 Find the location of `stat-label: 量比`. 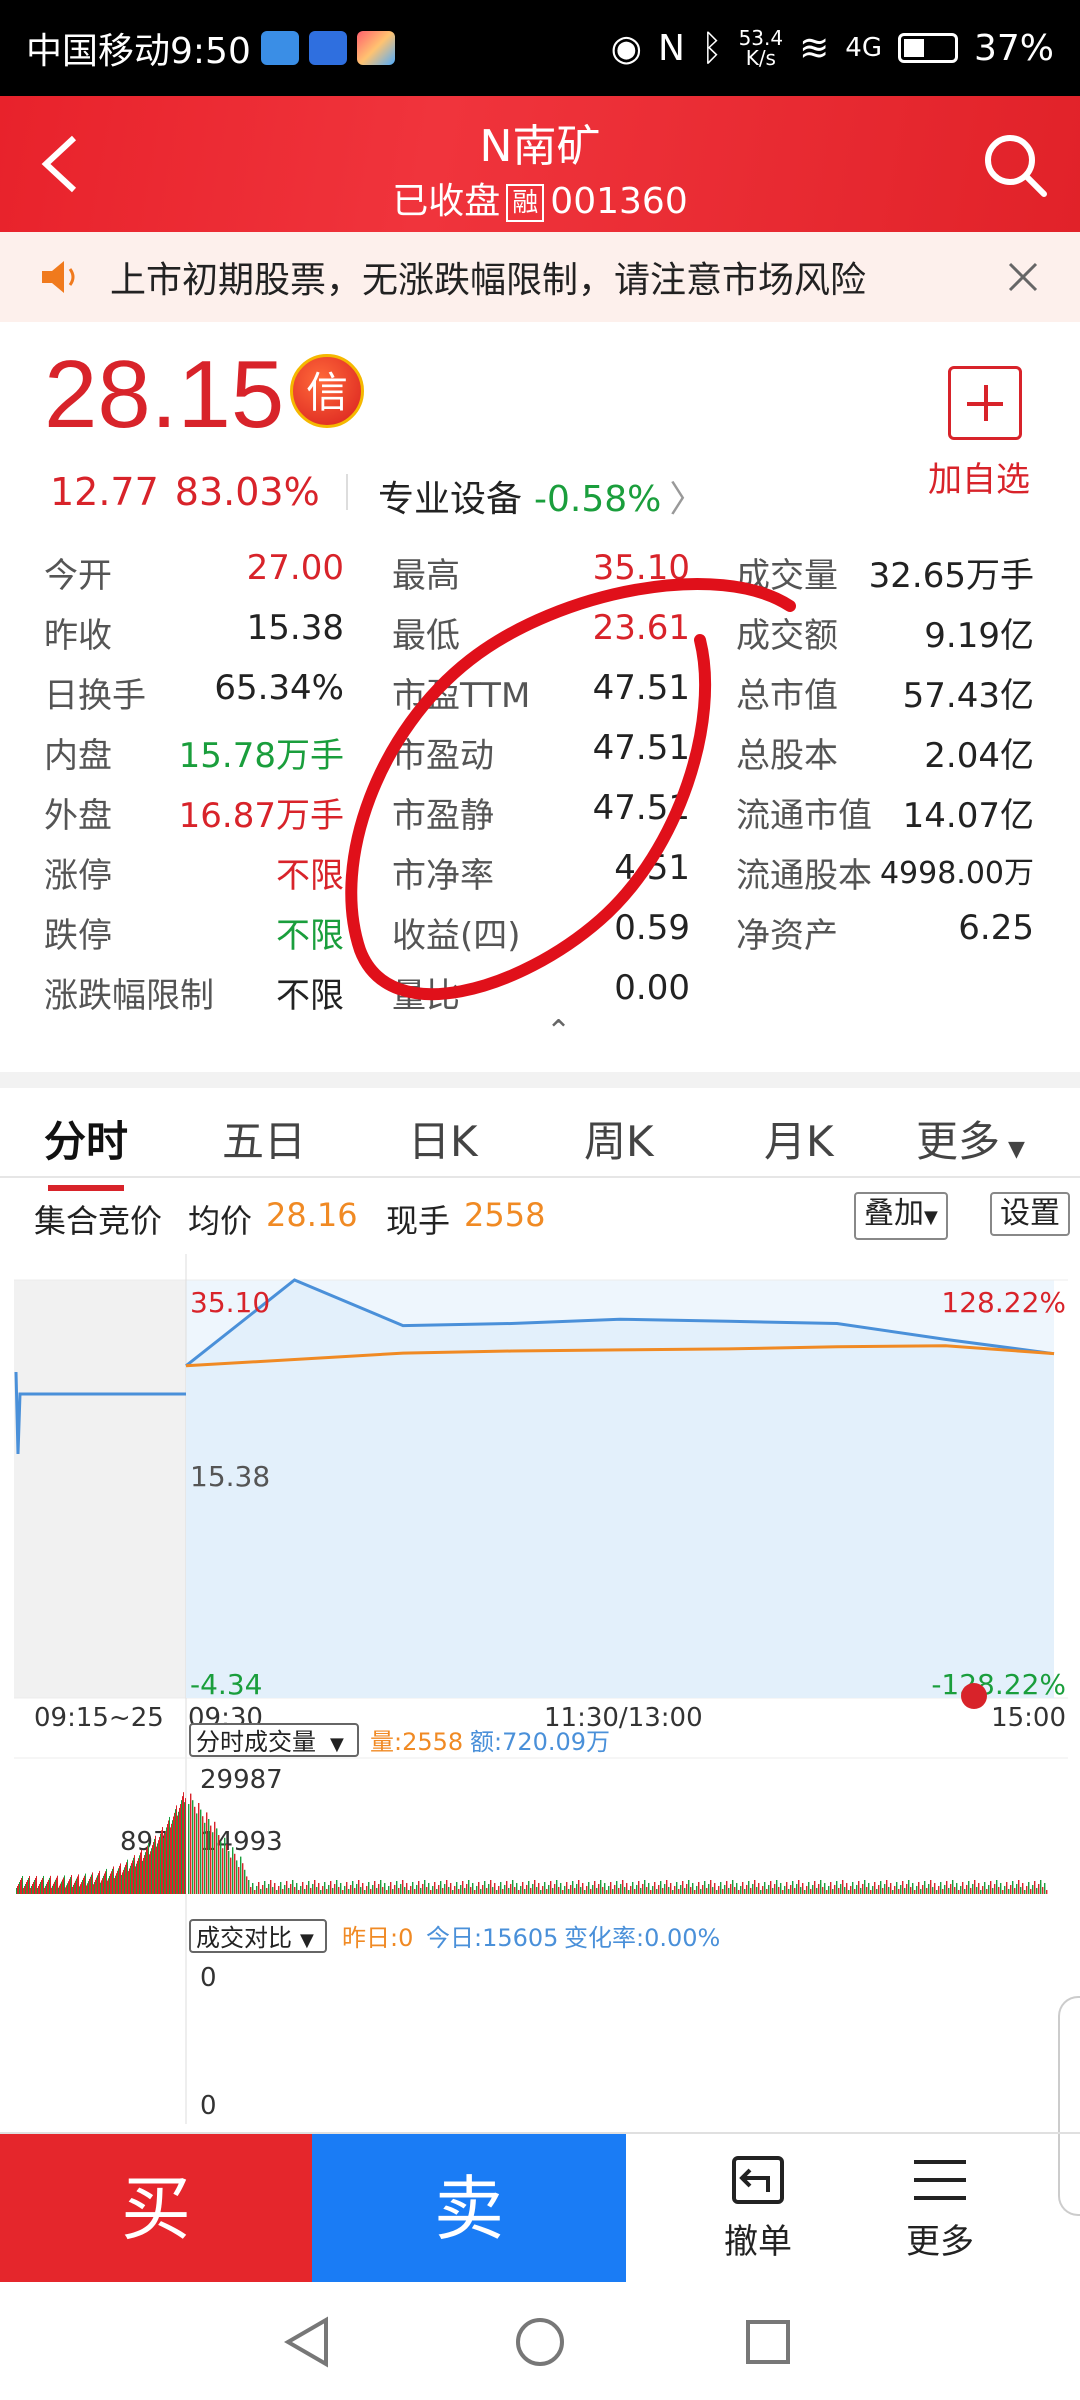

stat-label: 量比 is located at coordinates (426, 996).